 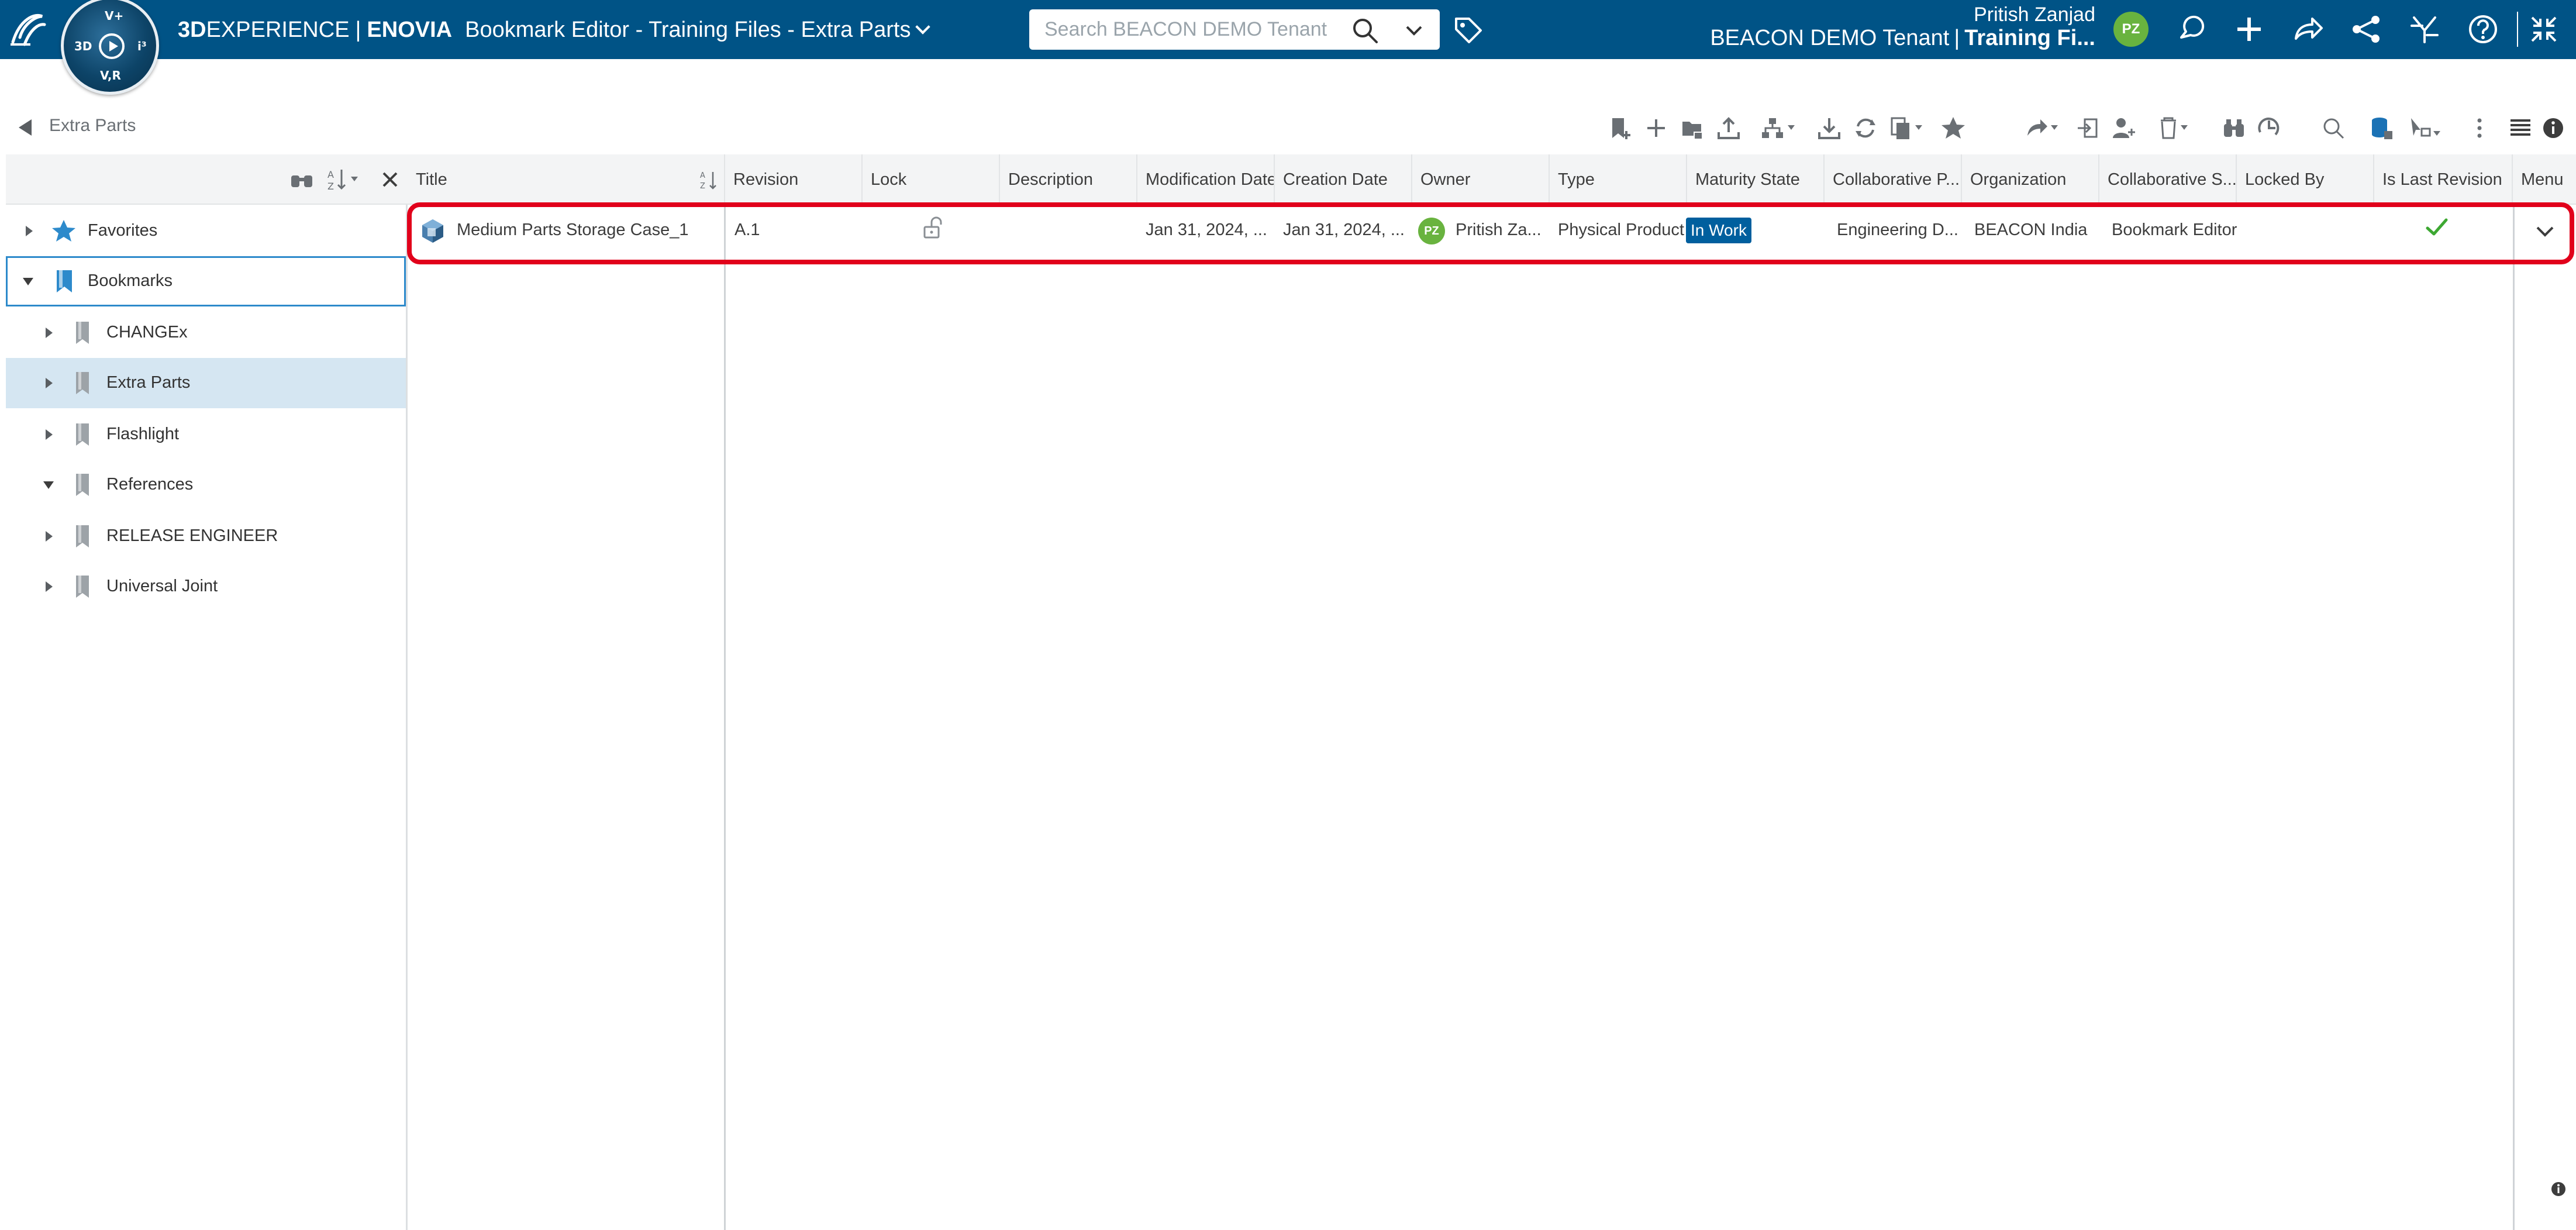 What do you see at coordinates (2483, 29) in the screenshot?
I see `help-icon` at bounding box center [2483, 29].